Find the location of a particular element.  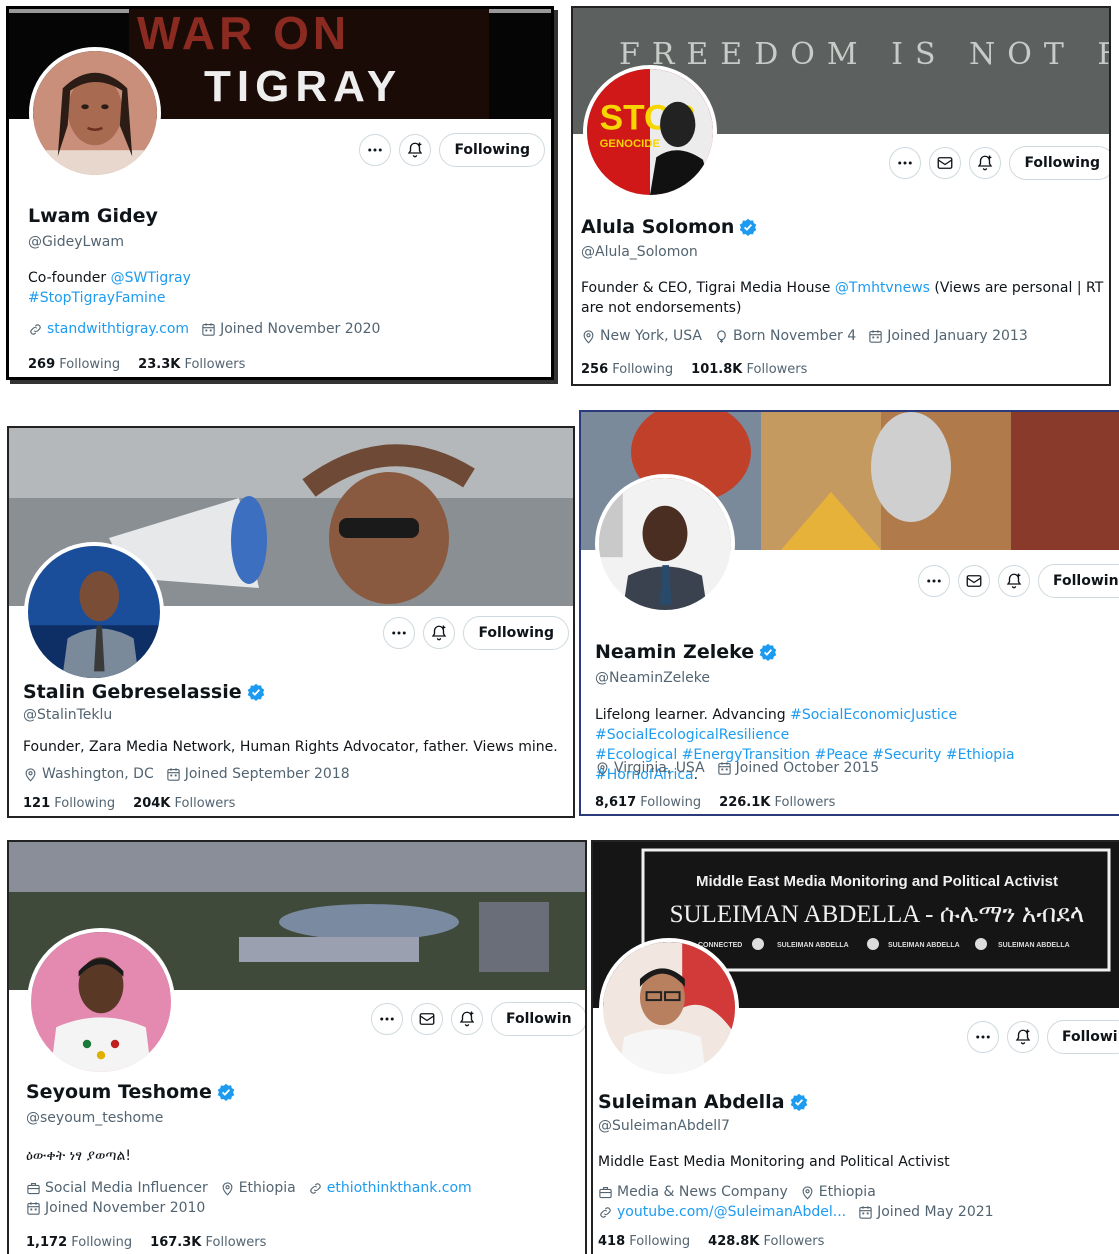

following-stat: 8,617 Following is located at coordinates (648, 802).